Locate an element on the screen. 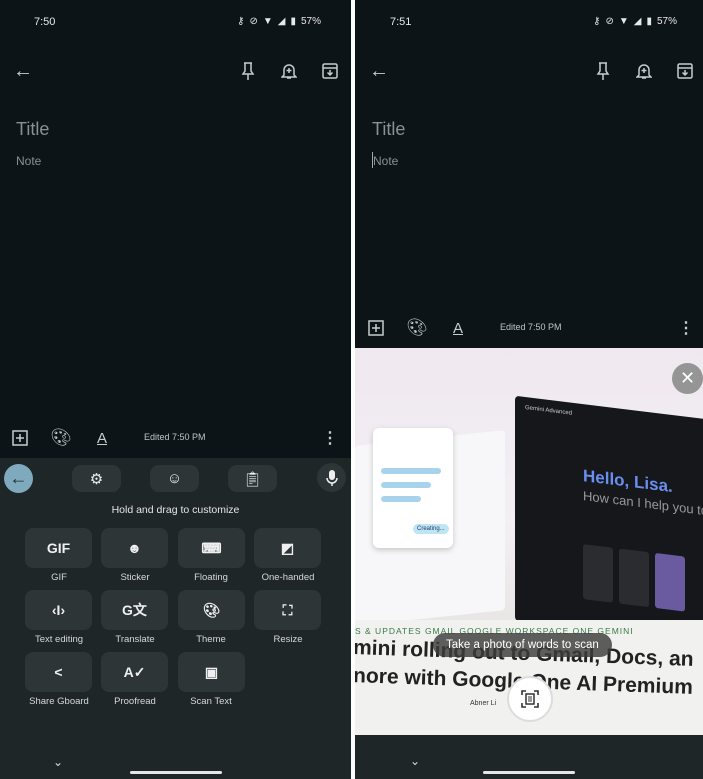  keyboard-back-button: ← is located at coordinates (18, 478).